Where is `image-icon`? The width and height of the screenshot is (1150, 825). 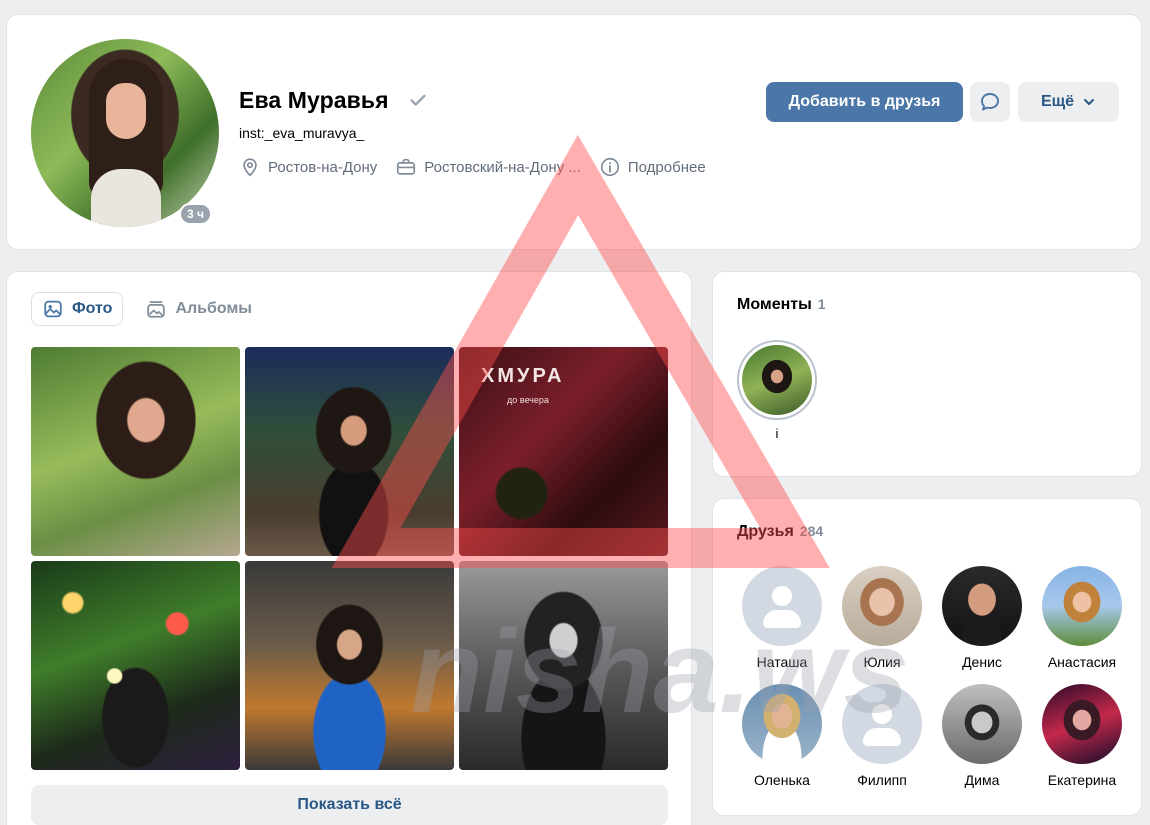
image-icon is located at coordinates (53, 309).